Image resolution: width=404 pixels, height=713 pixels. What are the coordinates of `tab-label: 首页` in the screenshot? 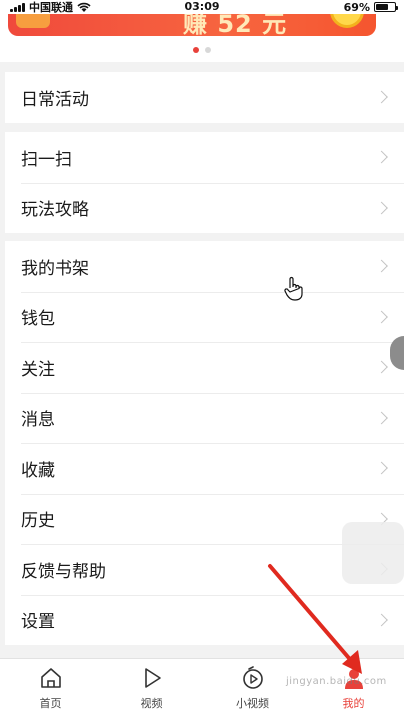 It's located at (50, 703).